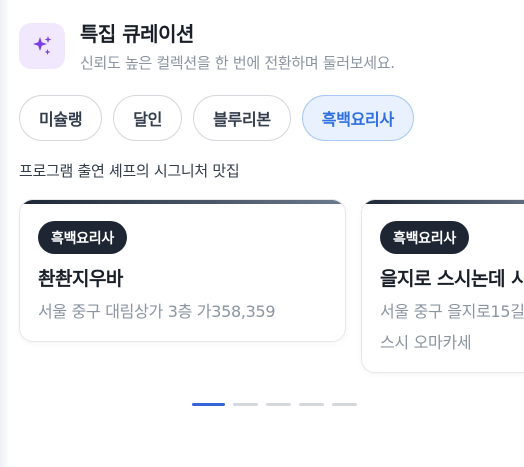 The height and width of the screenshot is (467, 524). What do you see at coordinates (148, 118) in the screenshot?
I see `tab-master: 달인` at bounding box center [148, 118].